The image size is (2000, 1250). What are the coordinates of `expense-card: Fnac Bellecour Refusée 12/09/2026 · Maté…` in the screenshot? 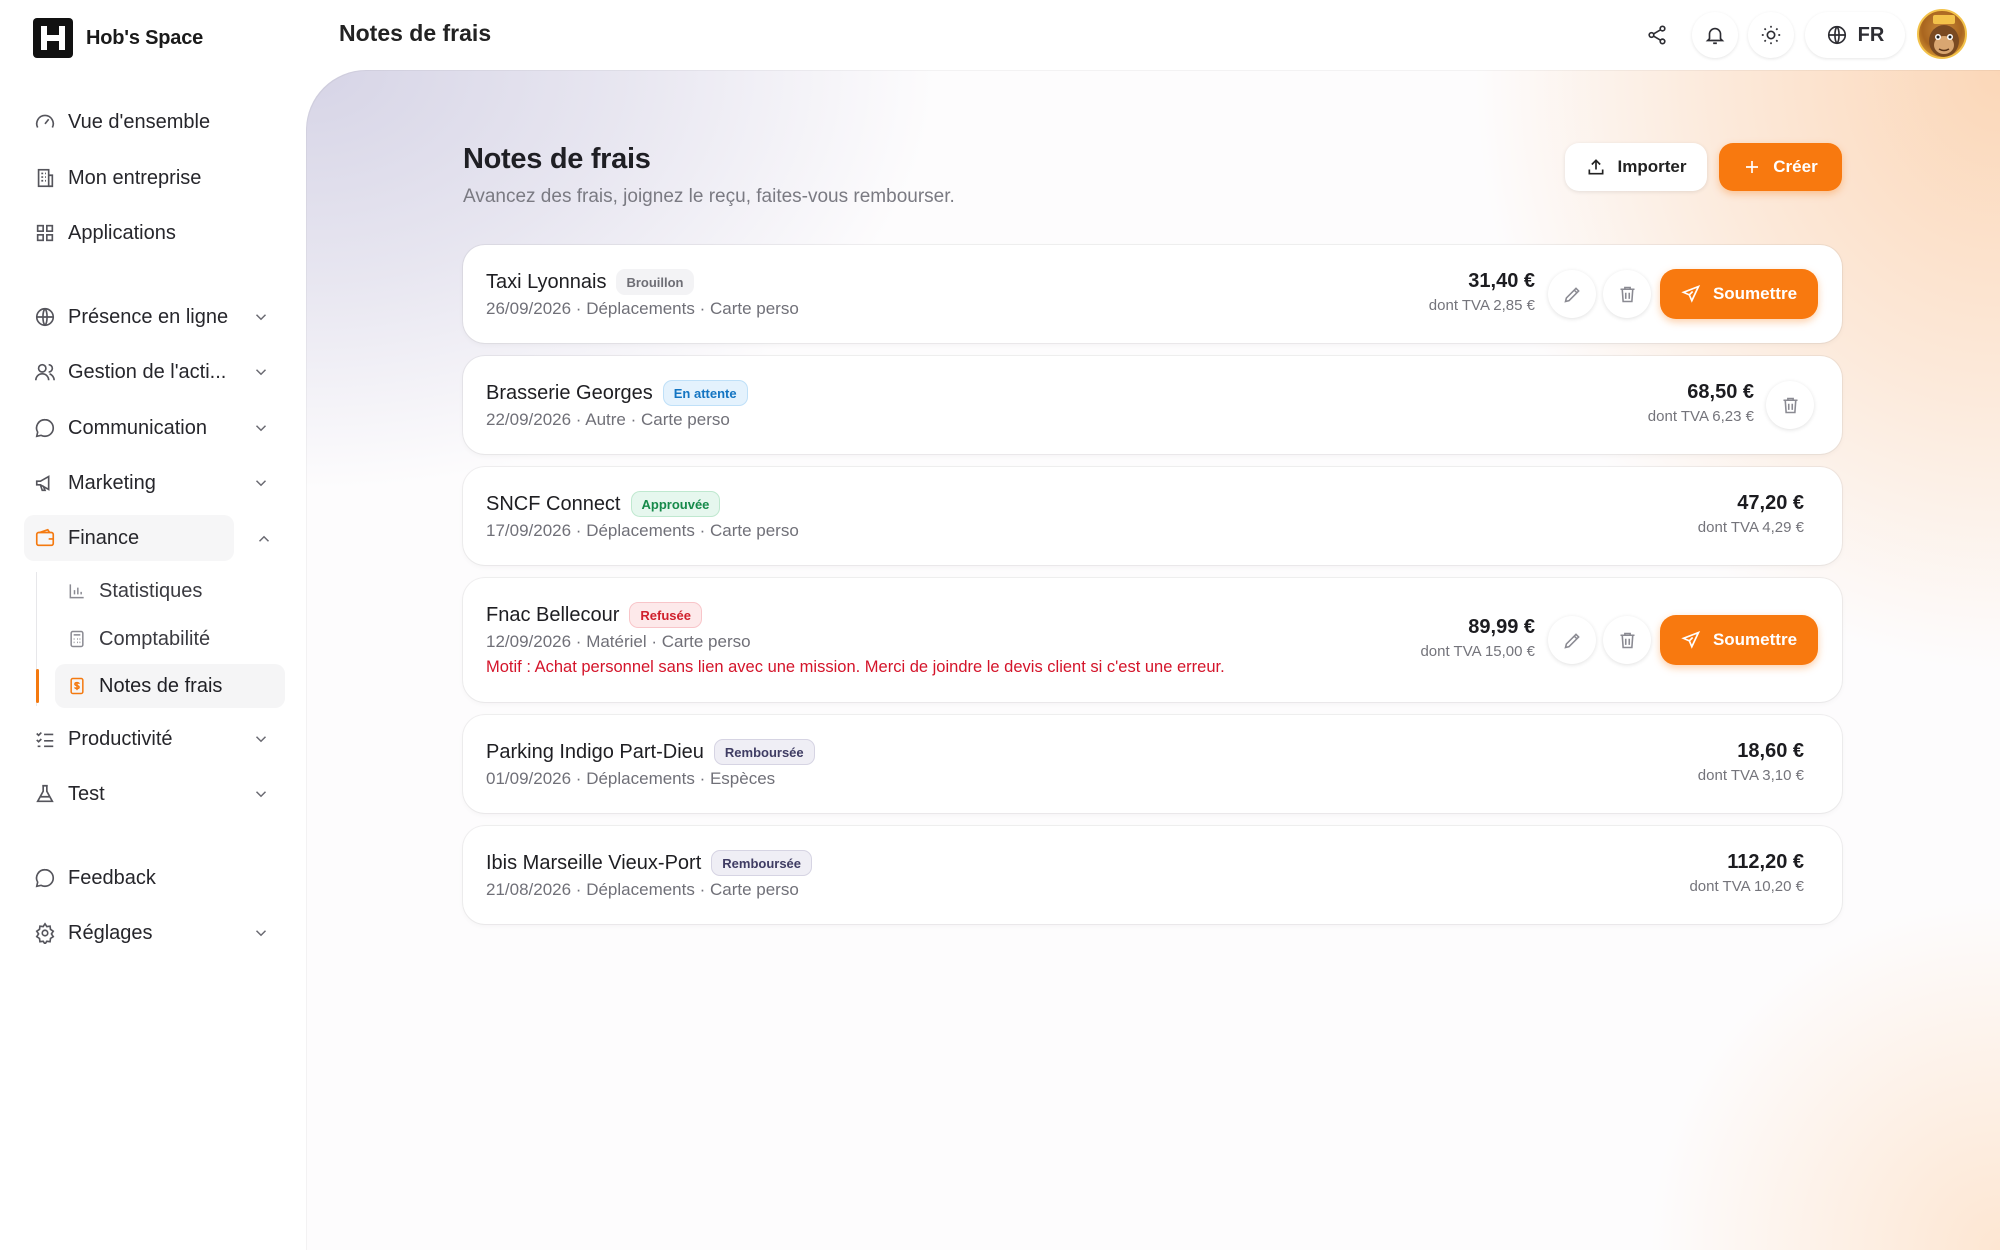 It's located at (1152, 640).